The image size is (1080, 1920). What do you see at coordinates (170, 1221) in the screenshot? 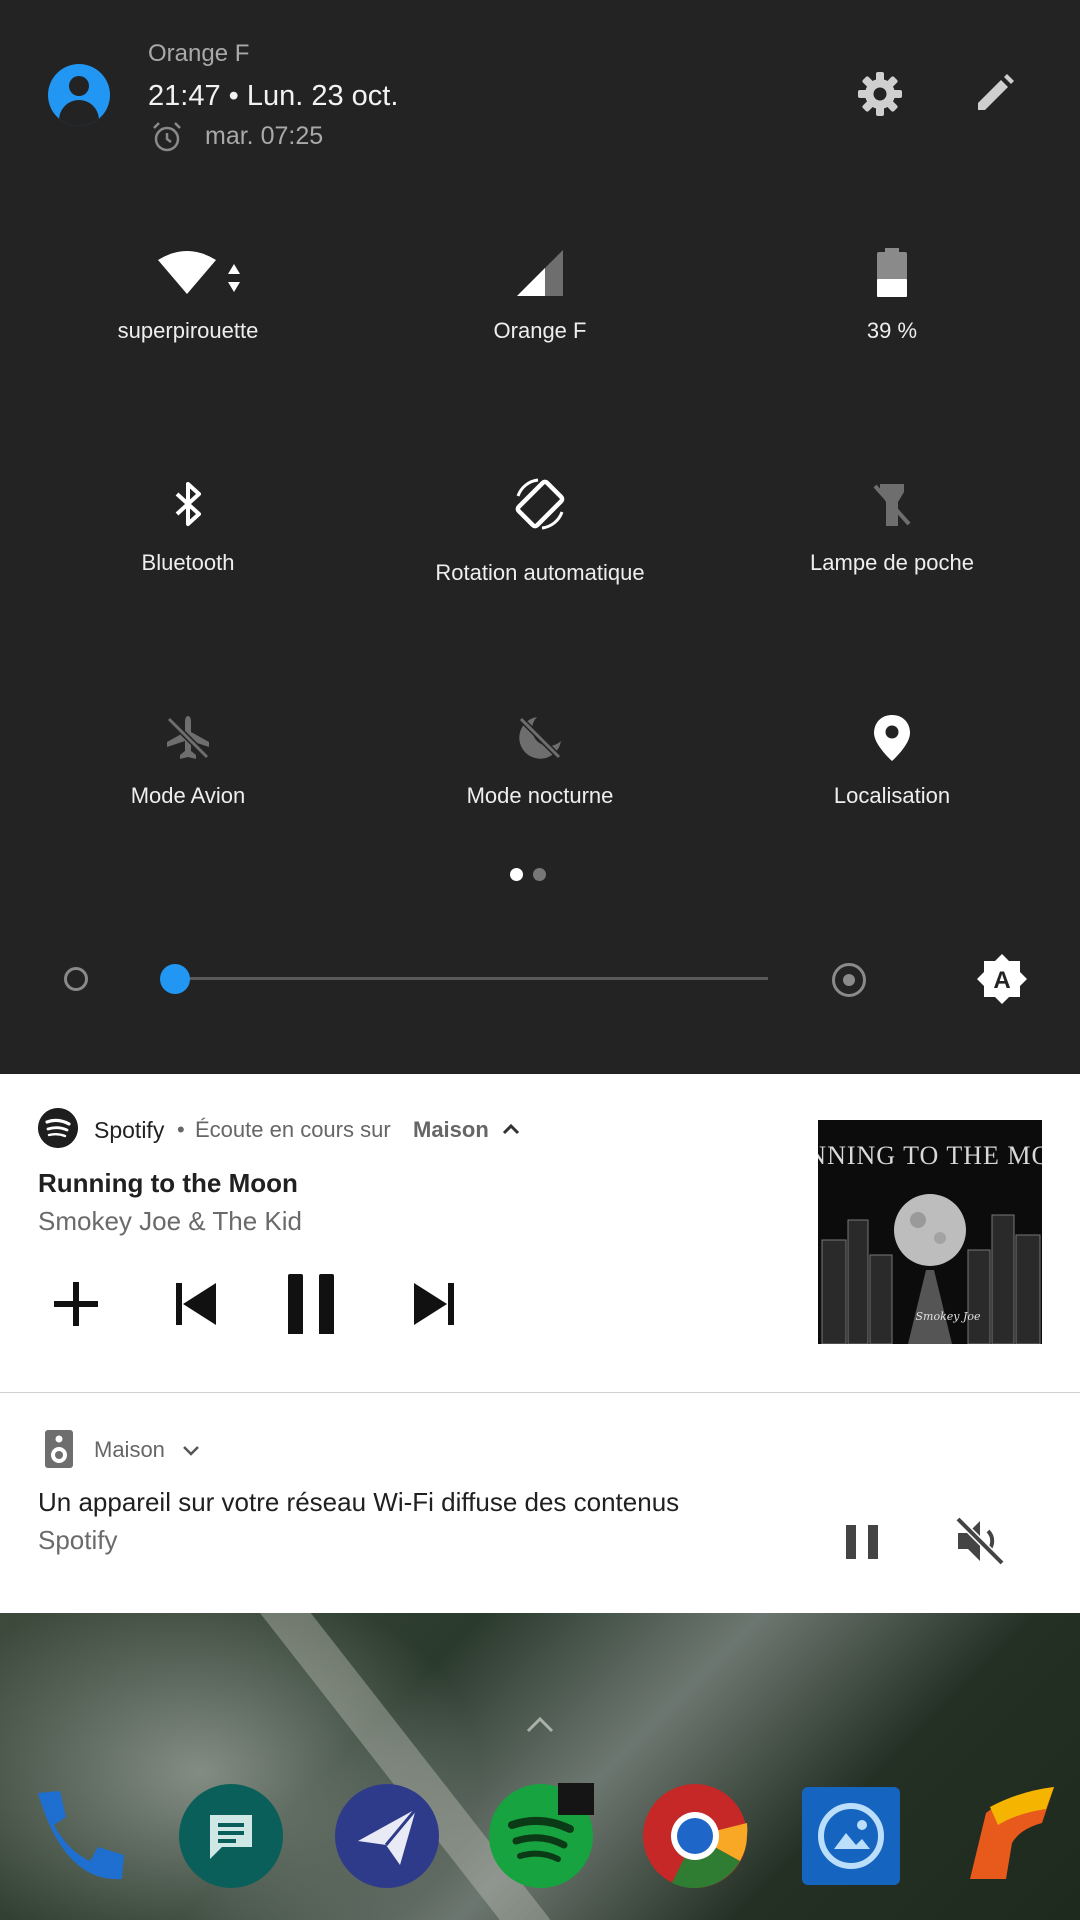
I see `track-artist: Smokey Joe & The Kid` at bounding box center [170, 1221].